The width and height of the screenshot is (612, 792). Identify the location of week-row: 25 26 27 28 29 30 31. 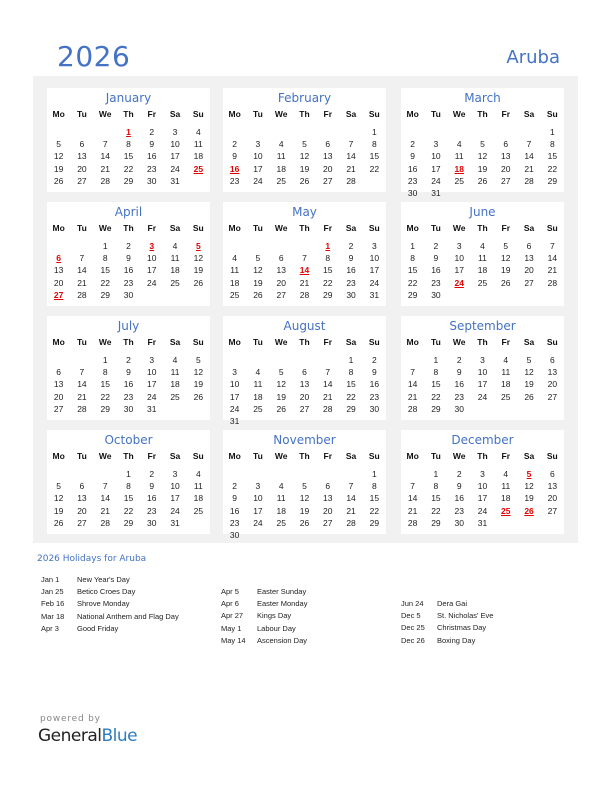
(304, 295).